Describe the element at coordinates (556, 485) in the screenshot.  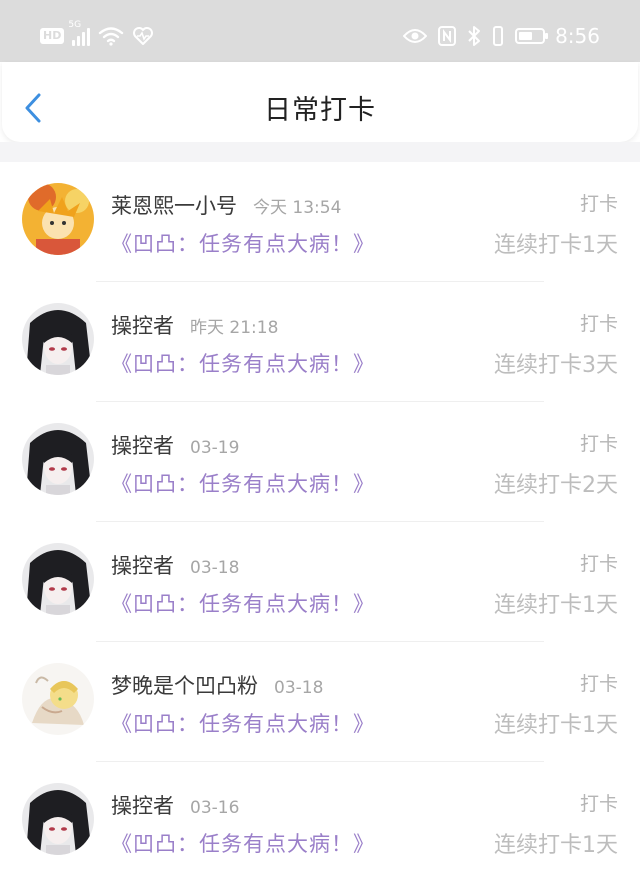
I see `streak-count: 连续打卡2天` at that location.